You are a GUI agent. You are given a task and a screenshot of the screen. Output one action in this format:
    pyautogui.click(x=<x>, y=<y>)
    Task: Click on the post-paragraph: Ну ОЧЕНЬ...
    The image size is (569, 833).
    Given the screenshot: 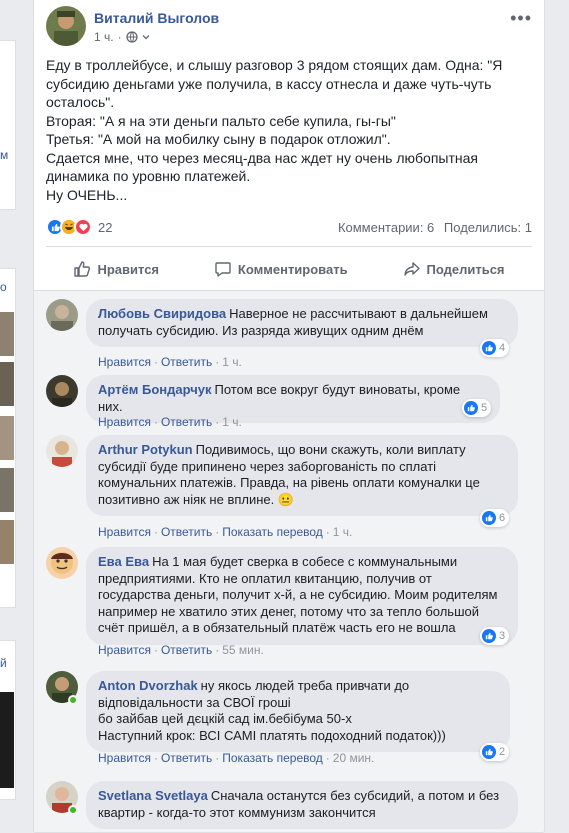 What is the action you would take?
    pyautogui.click(x=87, y=194)
    